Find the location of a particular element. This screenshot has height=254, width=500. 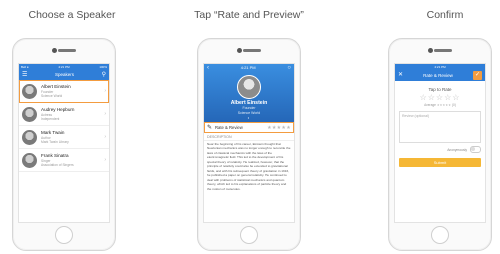

nav-title: Speakers is located at coordinates (64, 74).